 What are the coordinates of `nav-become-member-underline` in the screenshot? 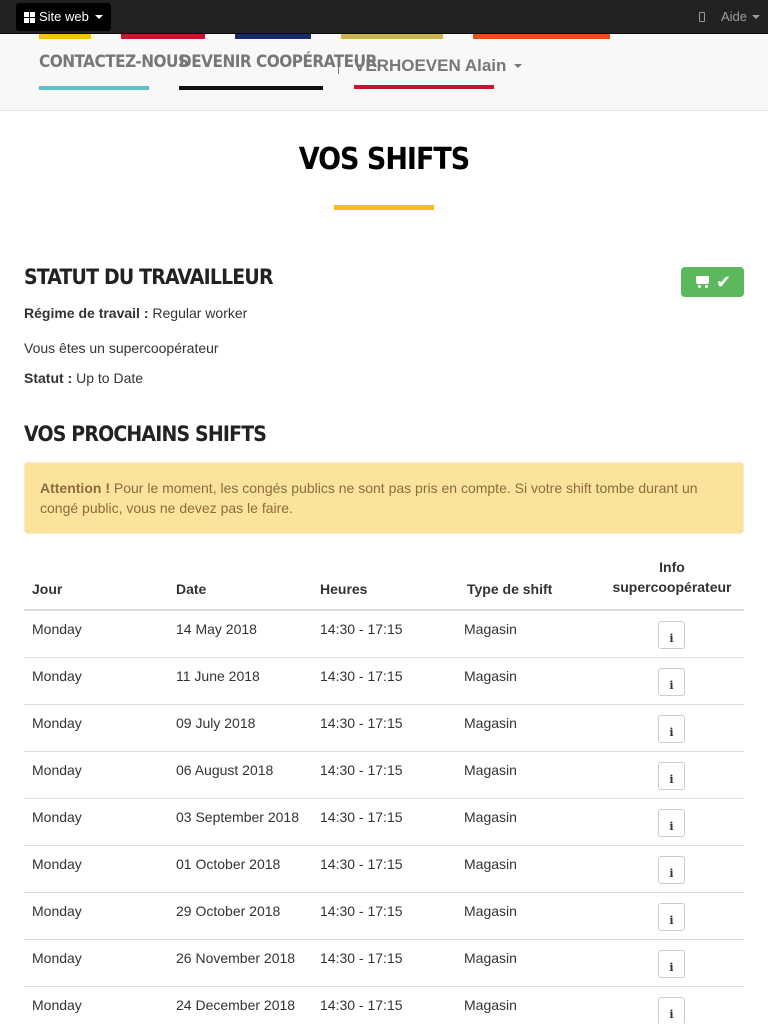 It's located at (251, 88).